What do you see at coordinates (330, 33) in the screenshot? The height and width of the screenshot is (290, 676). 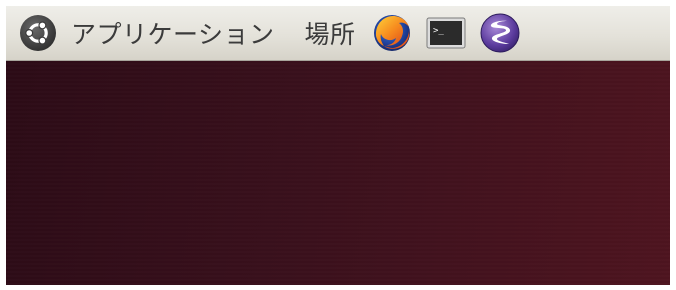 I see `places-menu: 場所` at bounding box center [330, 33].